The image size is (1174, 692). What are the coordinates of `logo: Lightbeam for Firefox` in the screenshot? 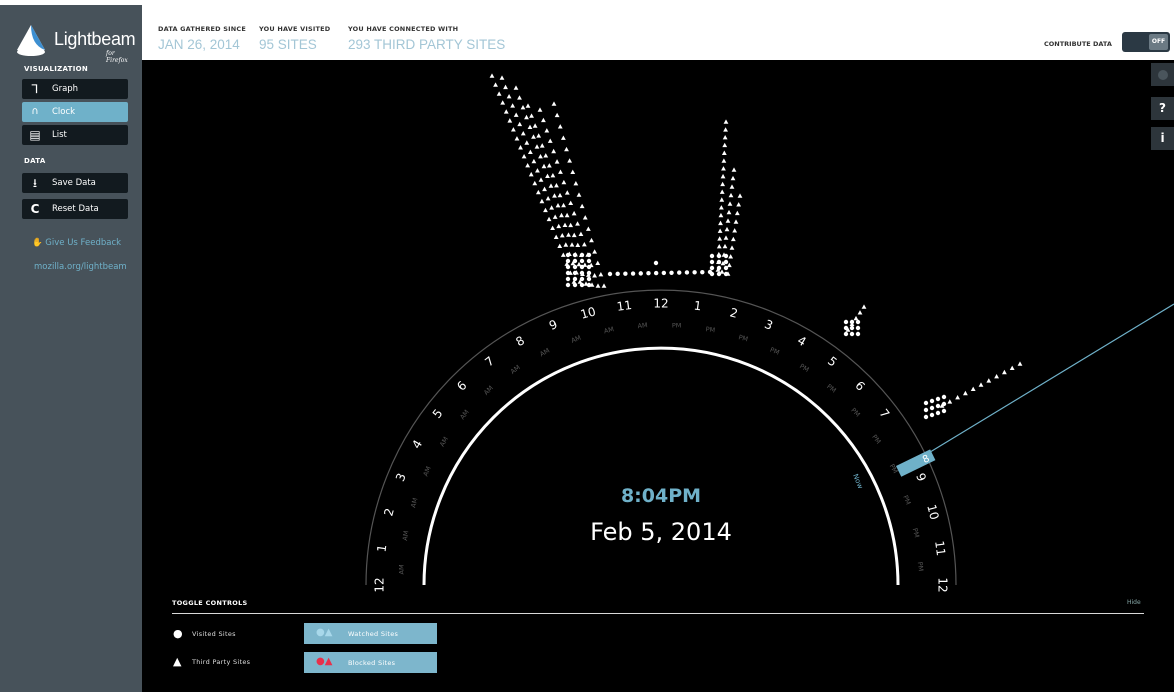 It's located at (75, 44).